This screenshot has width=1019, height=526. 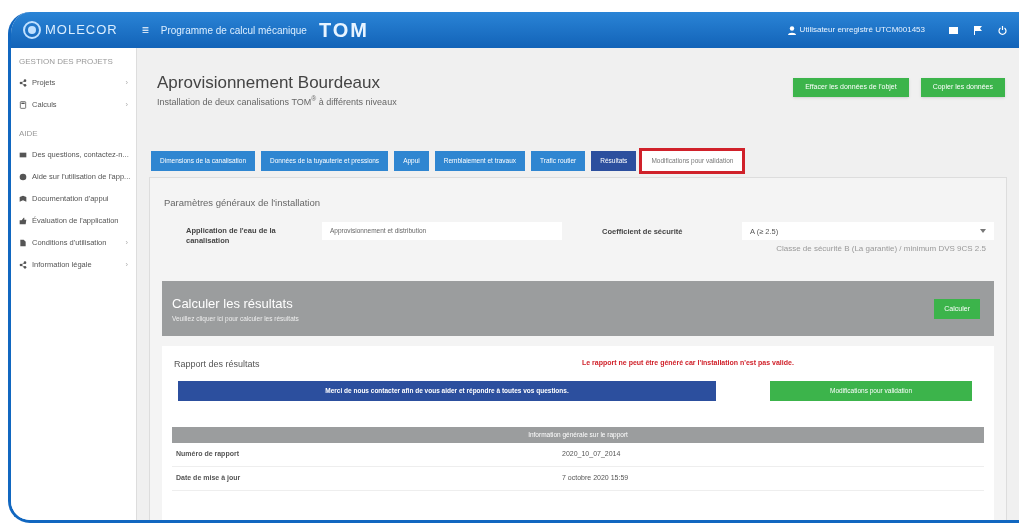 I want to click on user-icon, so click(x=791, y=30).